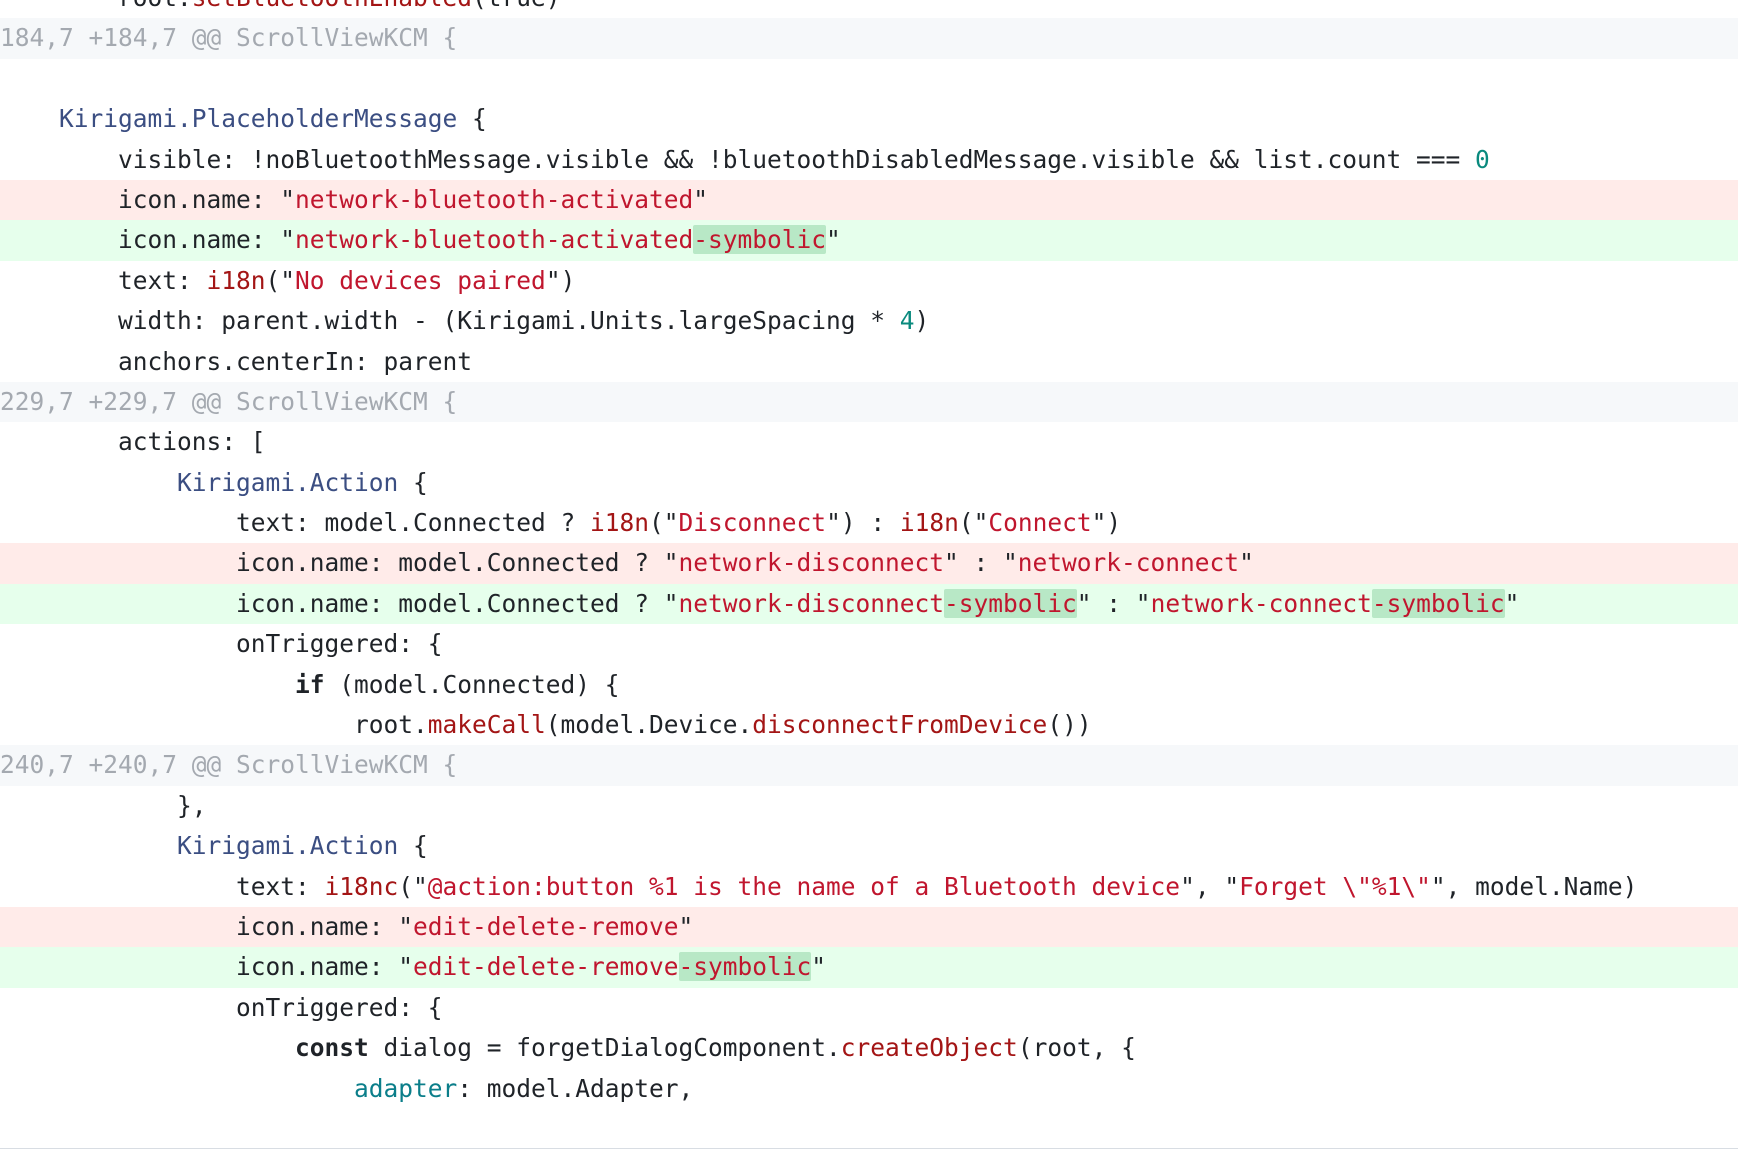 This screenshot has width=1738, height=1168. What do you see at coordinates (869, 1148) in the screenshot?
I see `bottom-divider` at bounding box center [869, 1148].